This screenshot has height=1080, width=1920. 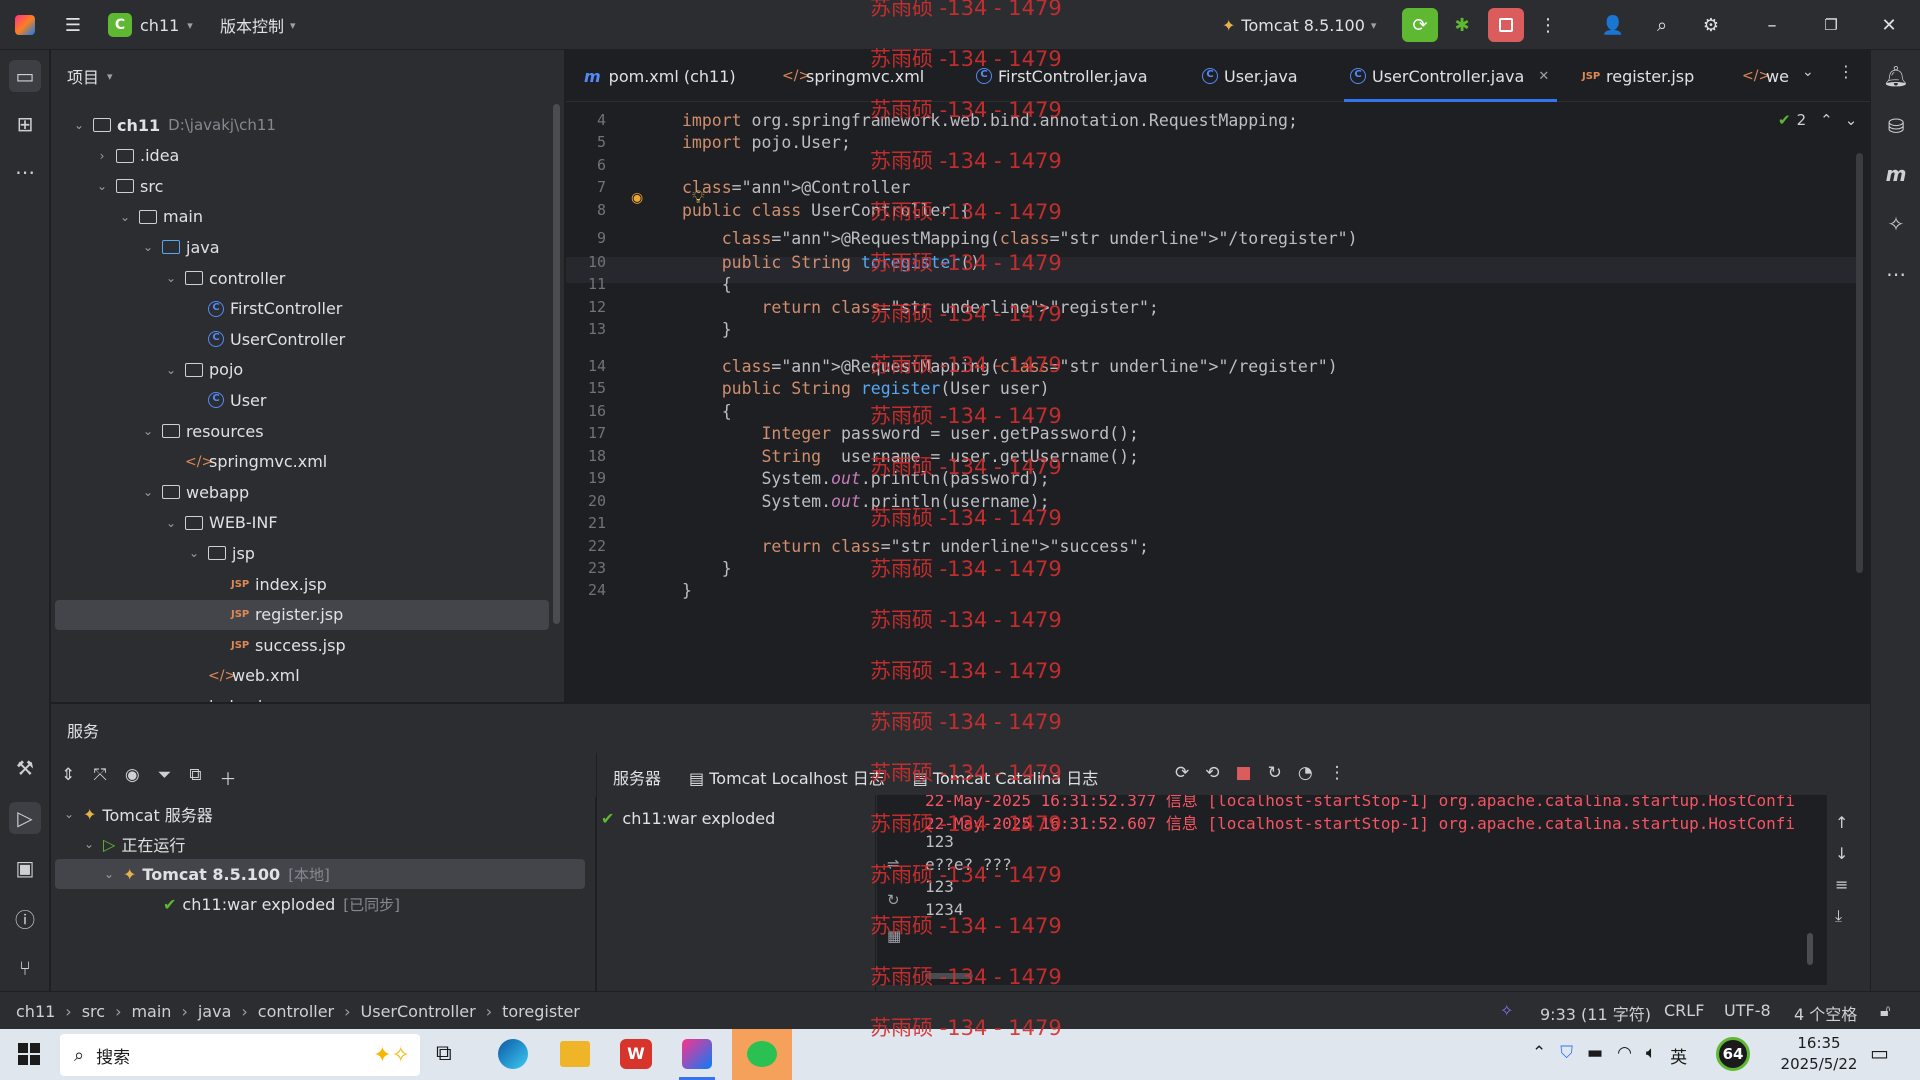 I want to click on scroll-down-icon: ↓, so click(x=1841, y=853).